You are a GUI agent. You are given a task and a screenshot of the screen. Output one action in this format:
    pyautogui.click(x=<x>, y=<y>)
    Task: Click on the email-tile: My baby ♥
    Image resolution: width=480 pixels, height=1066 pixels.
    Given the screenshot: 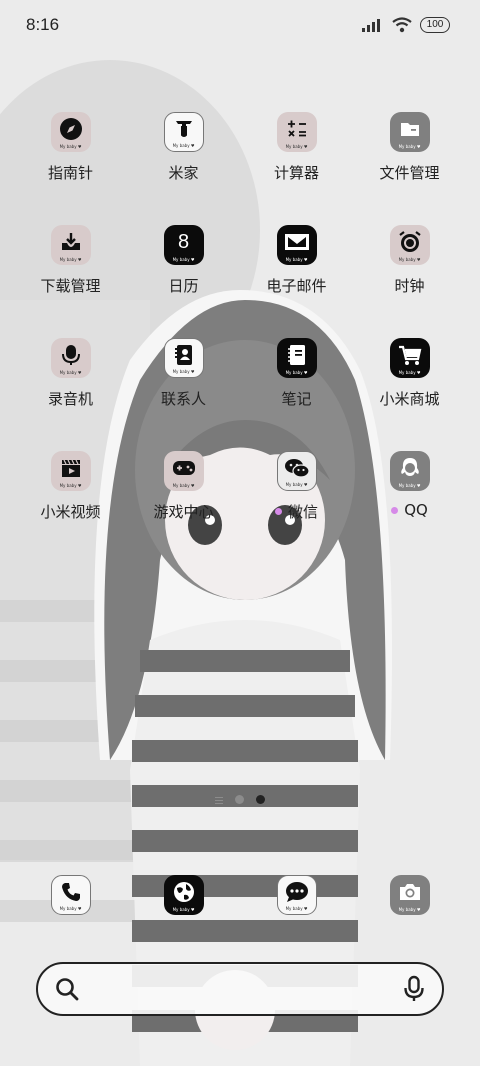 What is the action you would take?
    pyautogui.click(x=296, y=245)
    